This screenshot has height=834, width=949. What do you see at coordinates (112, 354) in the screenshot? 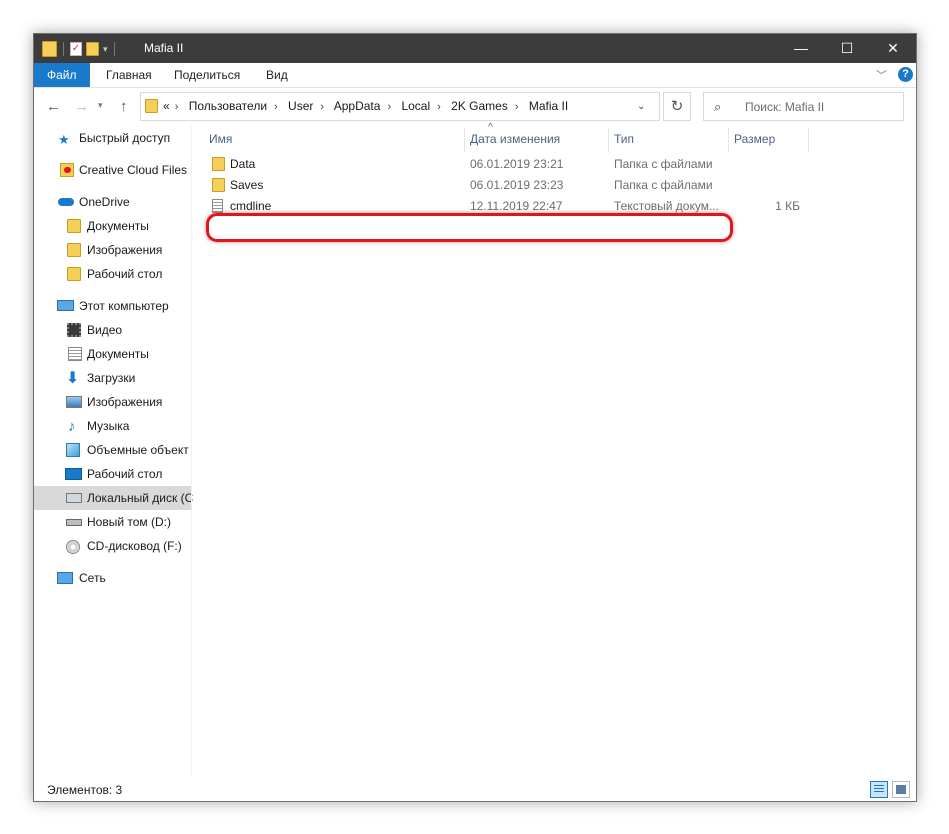
I see `sidebar-item-documents: Документы` at bounding box center [112, 354].